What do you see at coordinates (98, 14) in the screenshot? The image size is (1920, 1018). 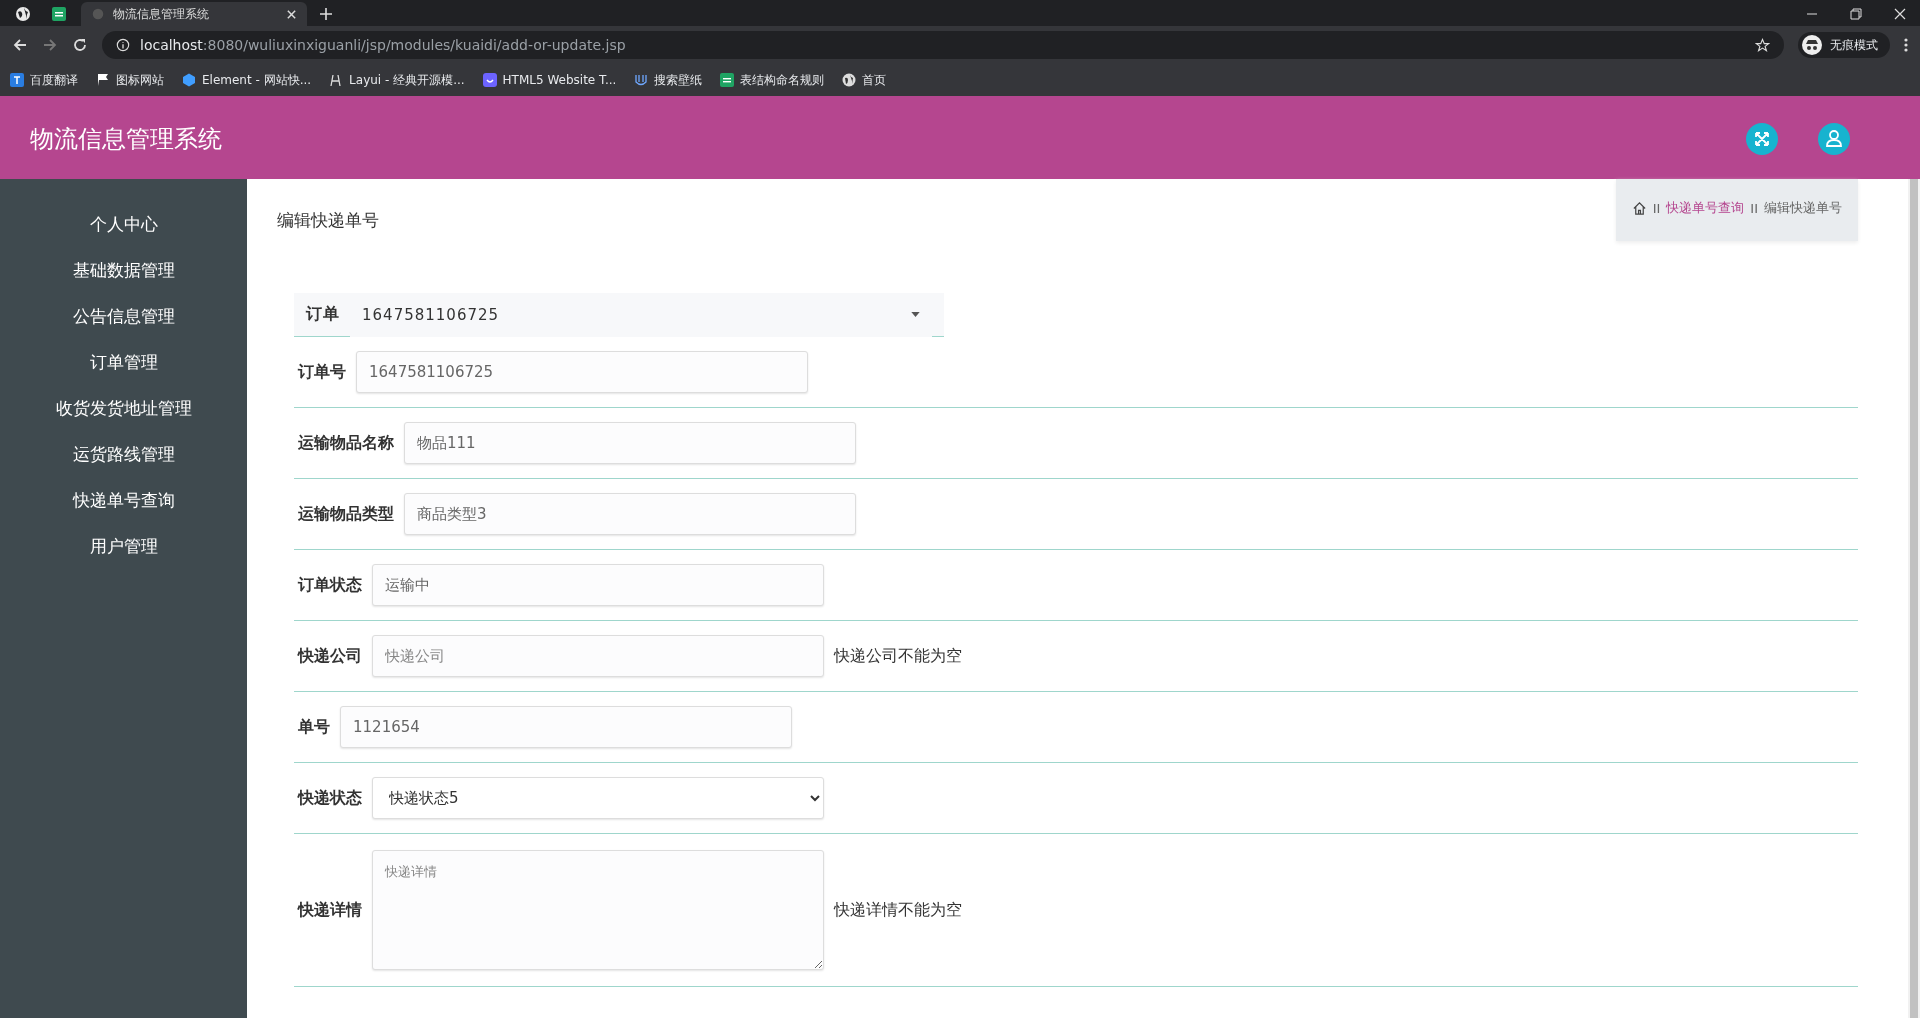 I see `page-icon` at bounding box center [98, 14].